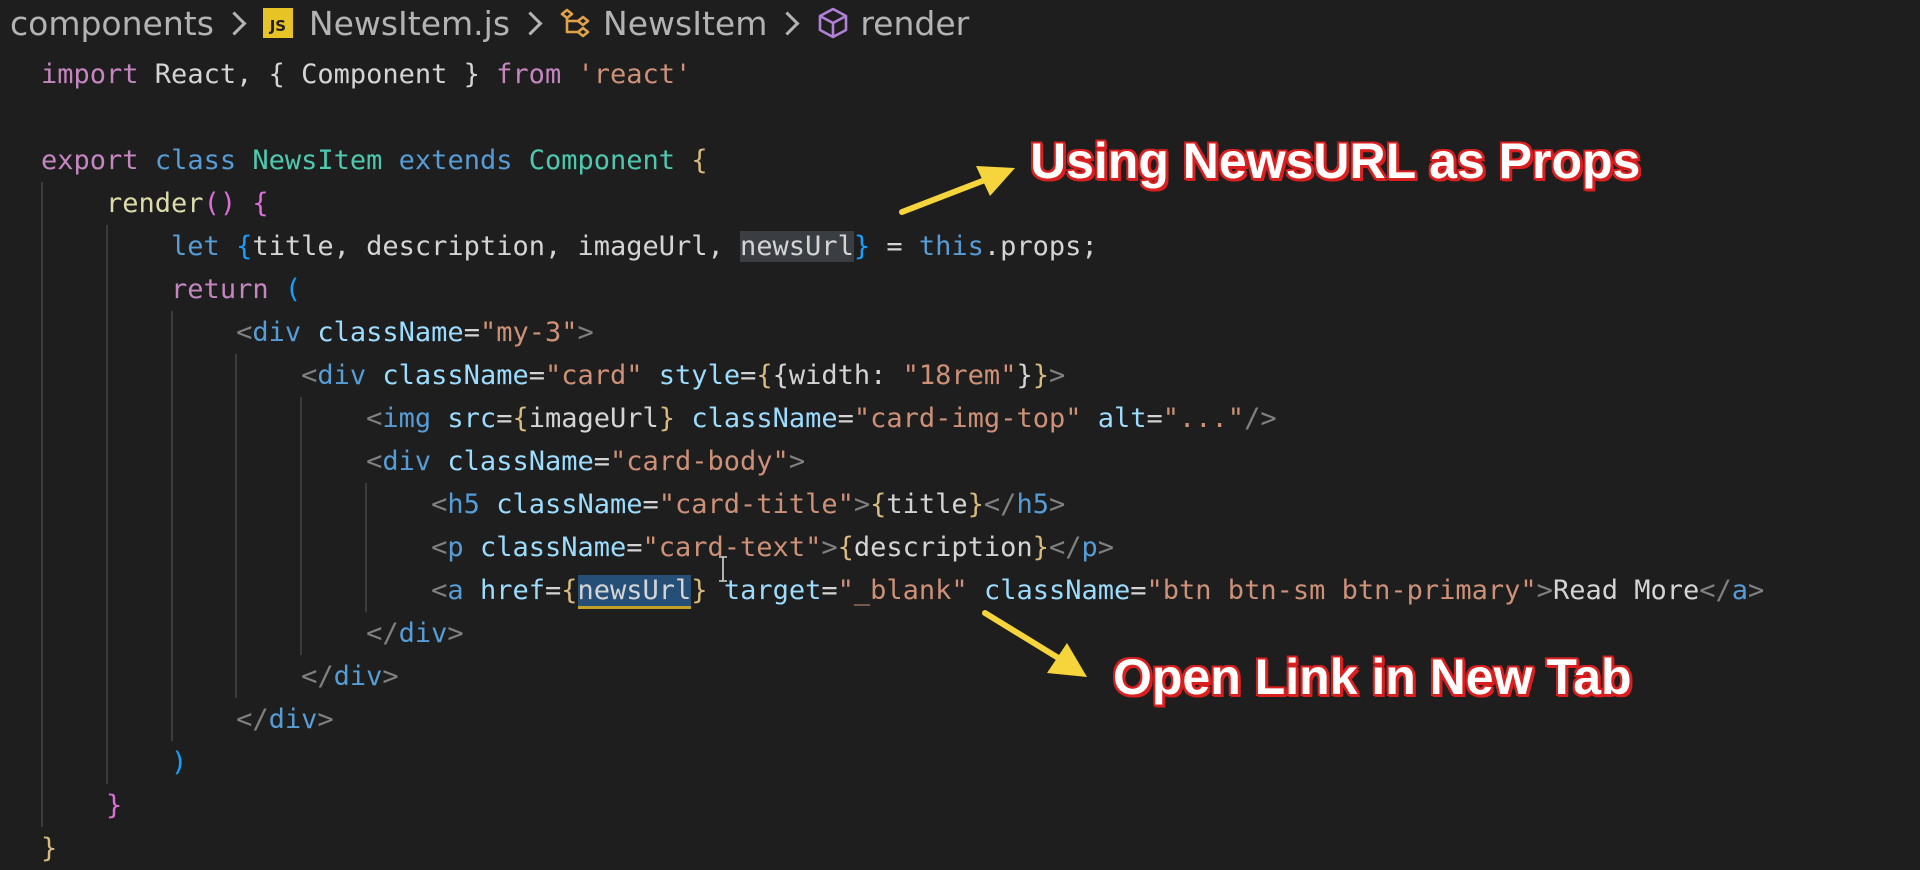 Image resolution: width=1920 pixels, height=870 pixels. I want to click on code-line-content: return (, so click(171, 289).